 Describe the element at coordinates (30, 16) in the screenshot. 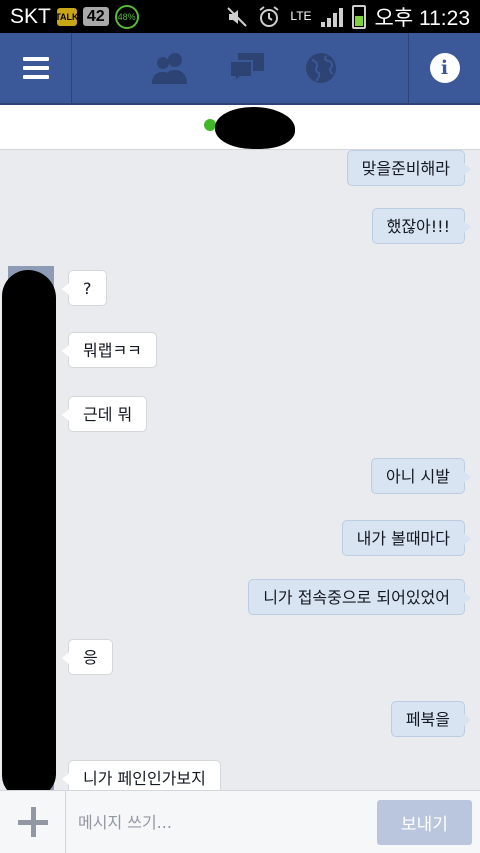

I see `carrier-label: SKT` at that location.